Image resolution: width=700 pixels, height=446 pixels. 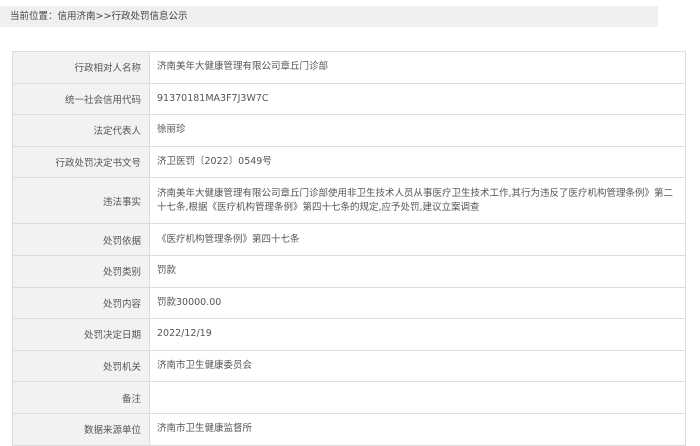 What do you see at coordinates (81, 162) in the screenshot?
I see `row-label-decision-number: 行政处罚决定书文号` at bounding box center [81, 162].